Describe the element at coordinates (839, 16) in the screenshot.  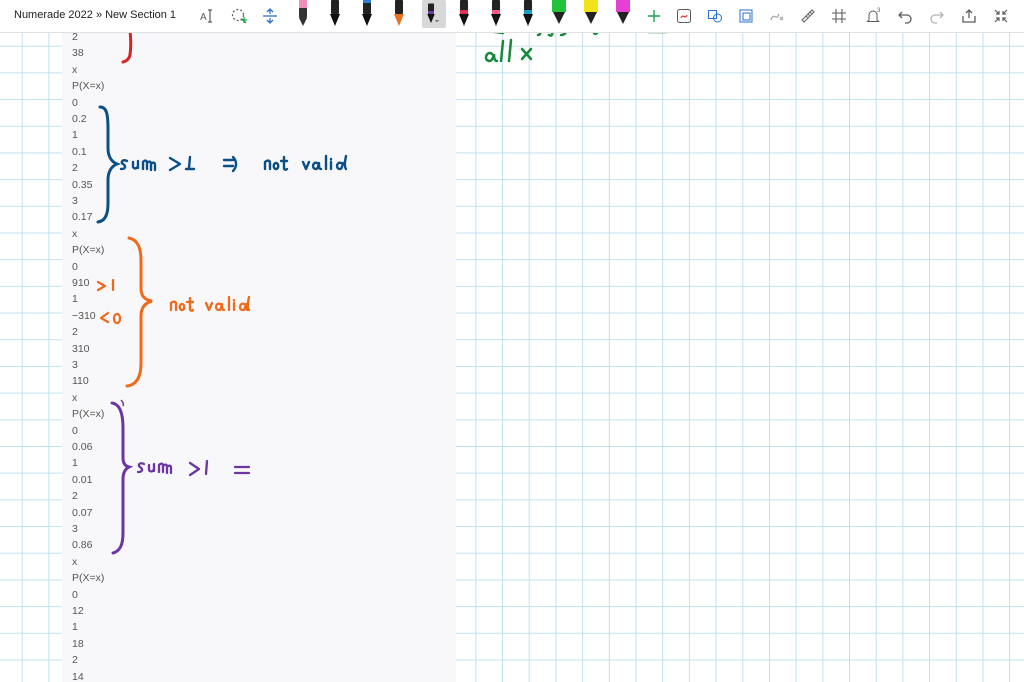
I see `rule-lines-icon` at that location.